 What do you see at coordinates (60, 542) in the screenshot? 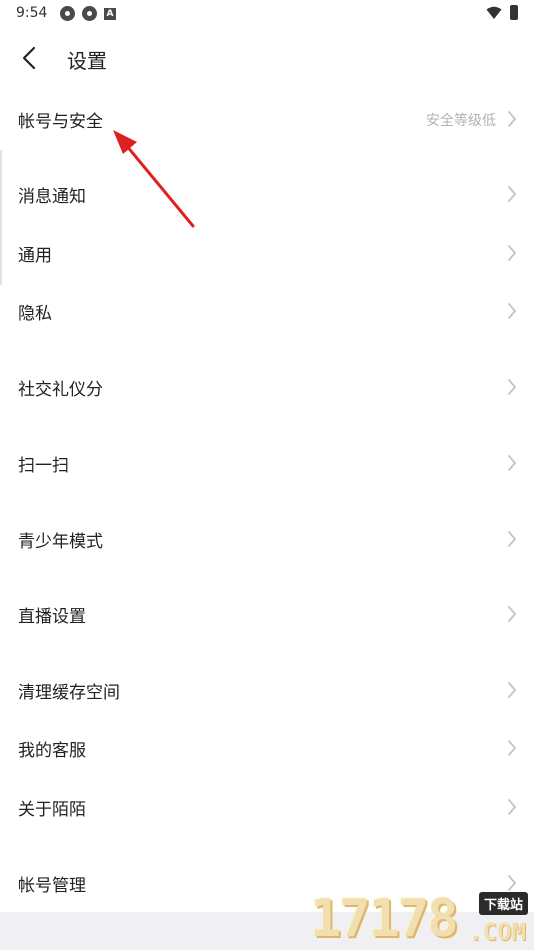
I see `row-label: 青少年模式` at bounding box center [60, 542].